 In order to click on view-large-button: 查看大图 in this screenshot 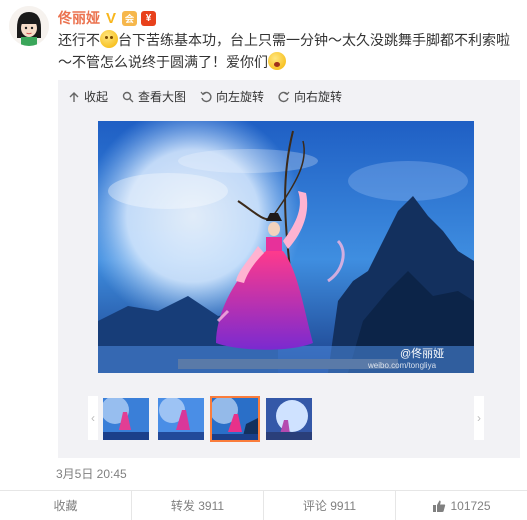, I will do `click(154, 96)`.